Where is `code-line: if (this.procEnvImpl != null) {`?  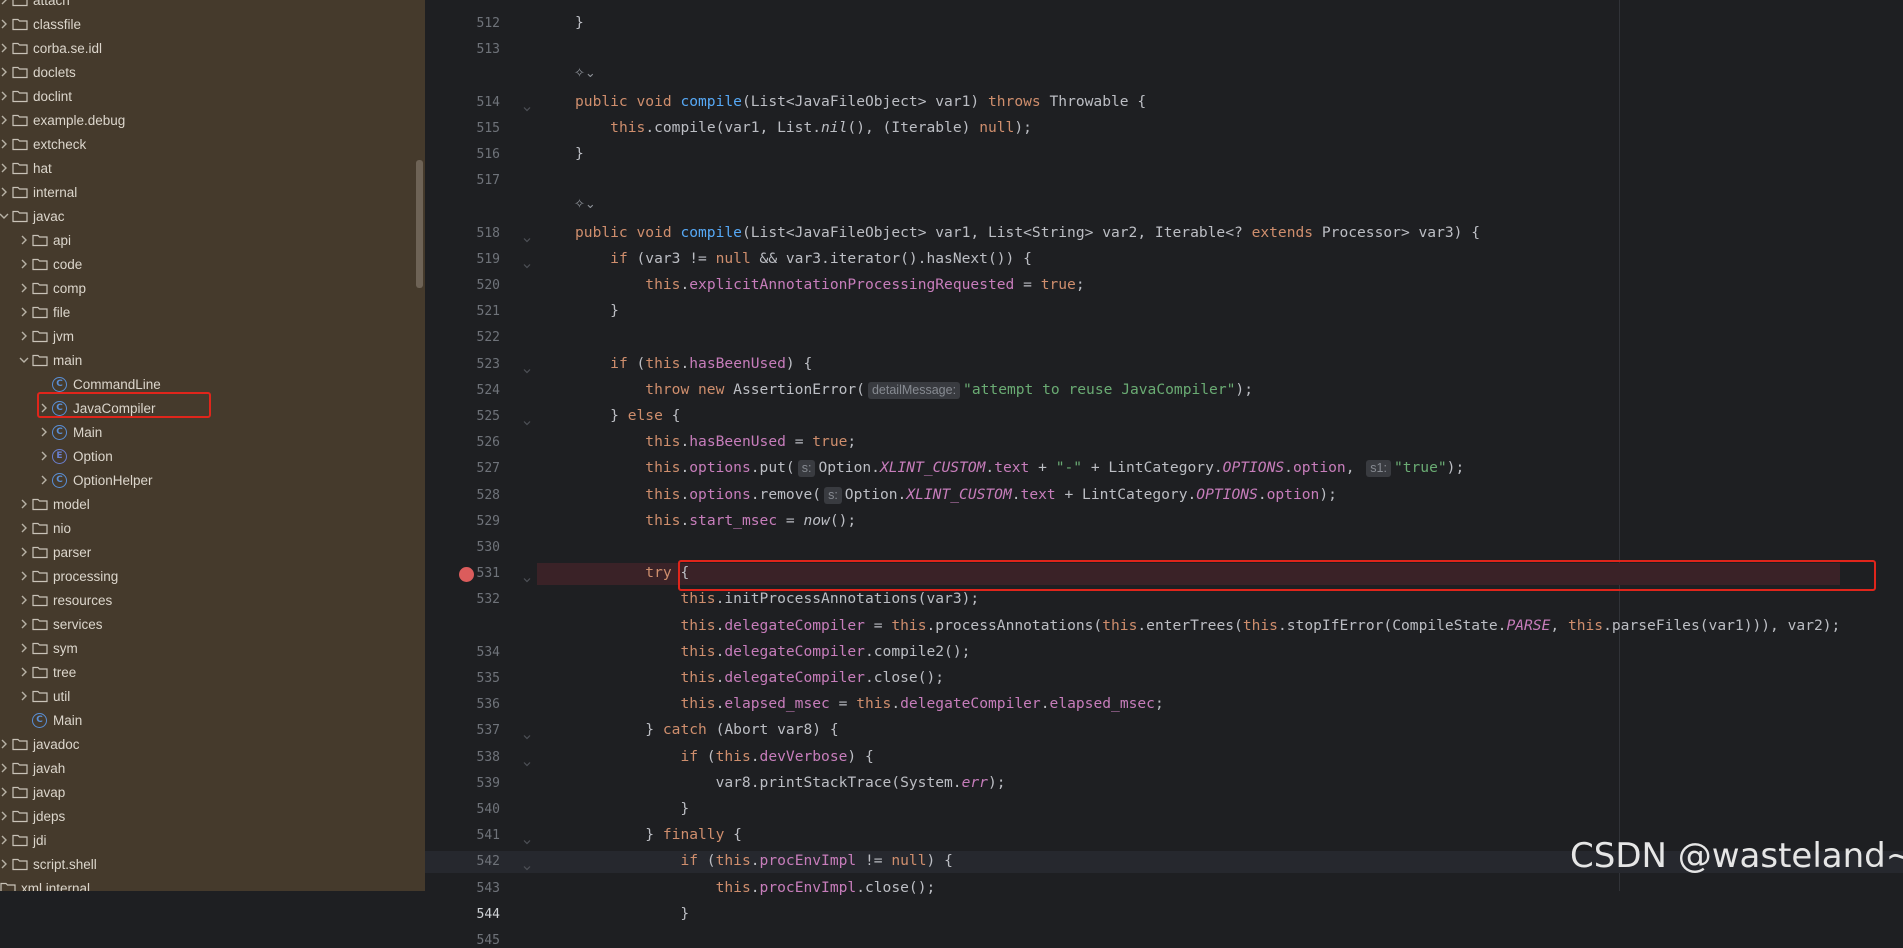
code-line: if (this.procEnvImpl != null) { is located at coordinates (763, 861).